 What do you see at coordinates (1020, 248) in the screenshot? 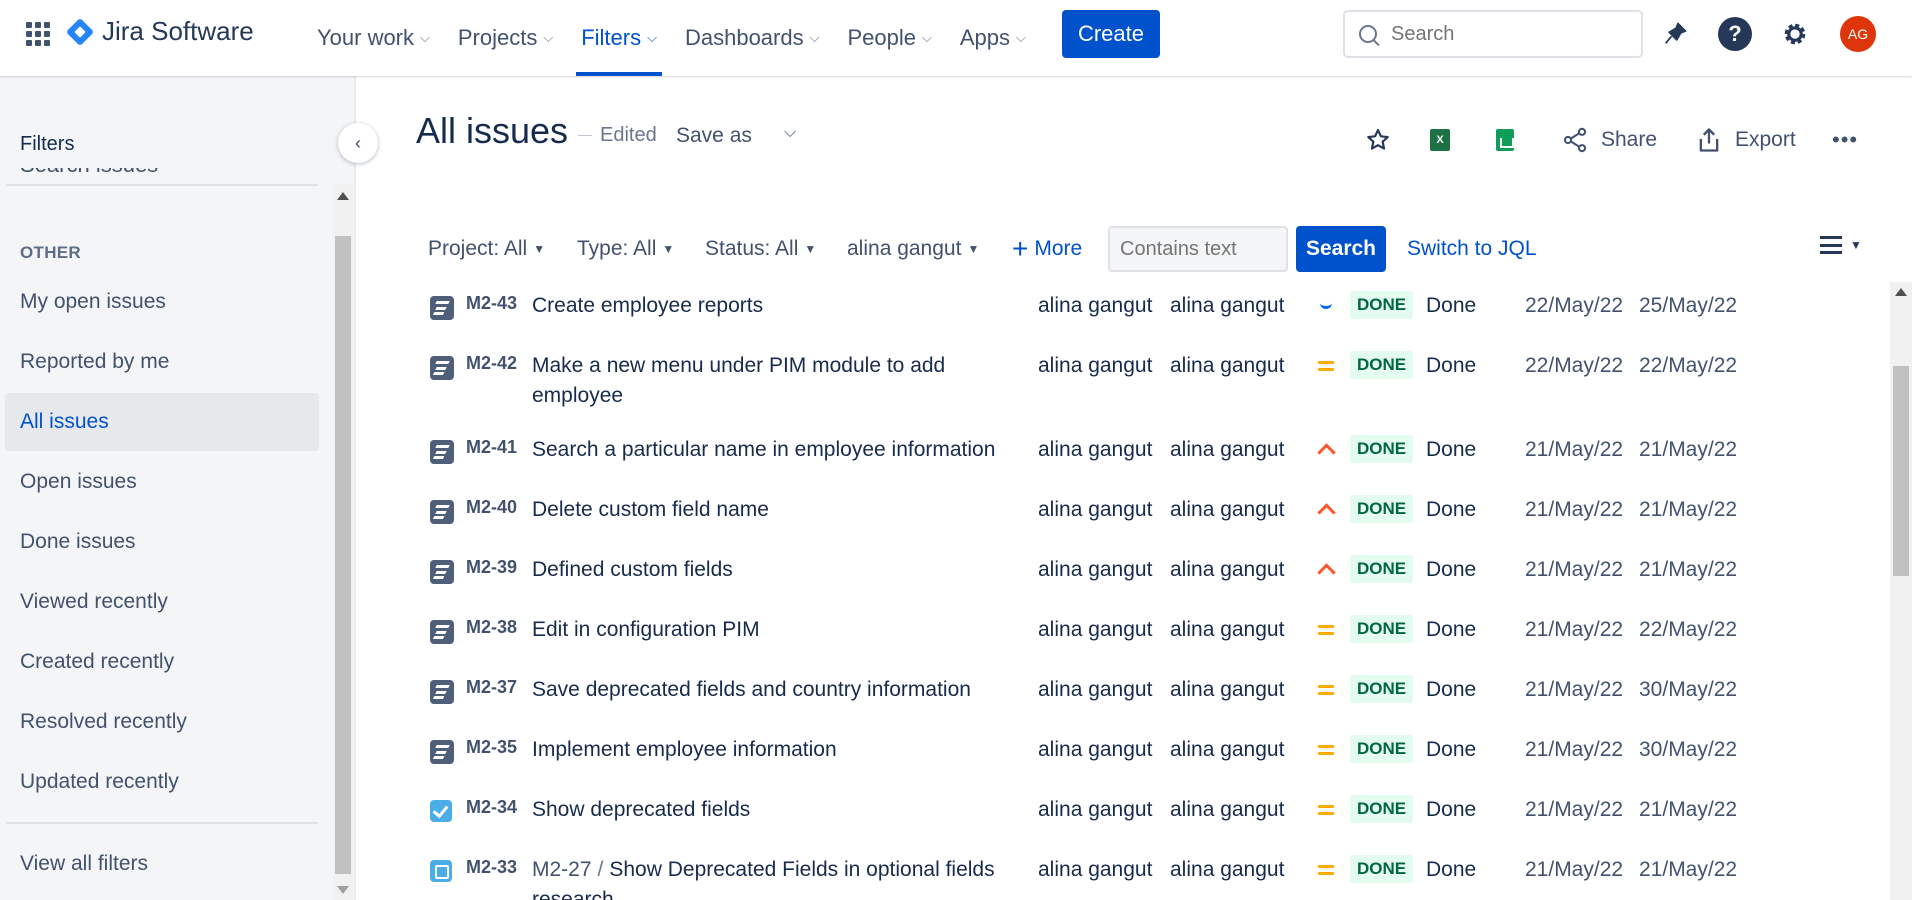
I see `plus-icon: +` at bounding box center [1020, 248].